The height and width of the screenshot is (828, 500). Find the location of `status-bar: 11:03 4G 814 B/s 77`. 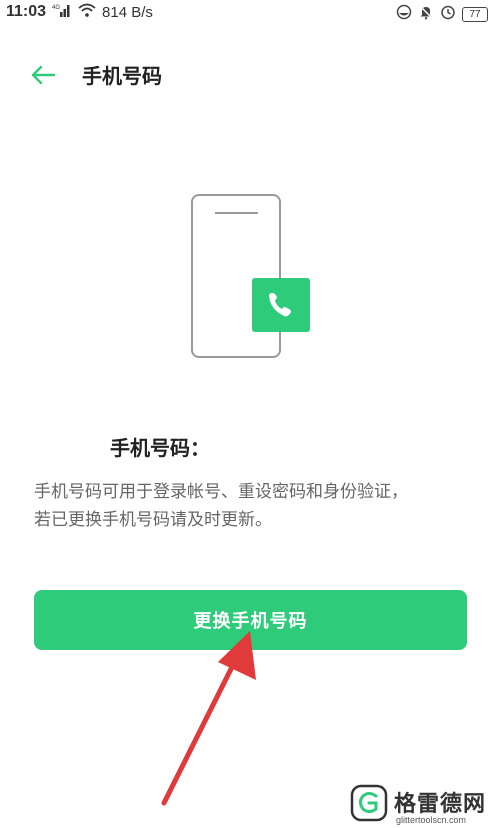

status-bar: 11:03 4G 814 B/s 77 is located at coordinates (250, 13).